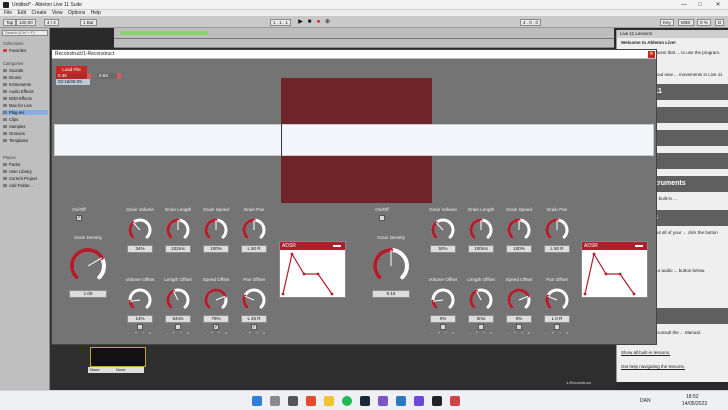  Describe the element at coordinates (216, 249) in the screenshot. I see `grain-speed-value: 100%` at that location.